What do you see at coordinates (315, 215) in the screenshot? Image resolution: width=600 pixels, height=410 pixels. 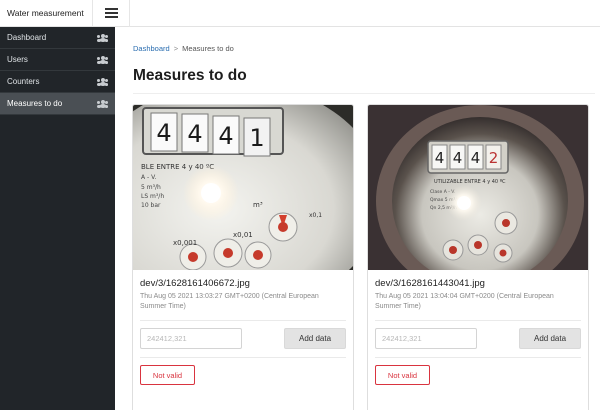 I see `svg-text: x0,1` at bounding box center [315, 215].